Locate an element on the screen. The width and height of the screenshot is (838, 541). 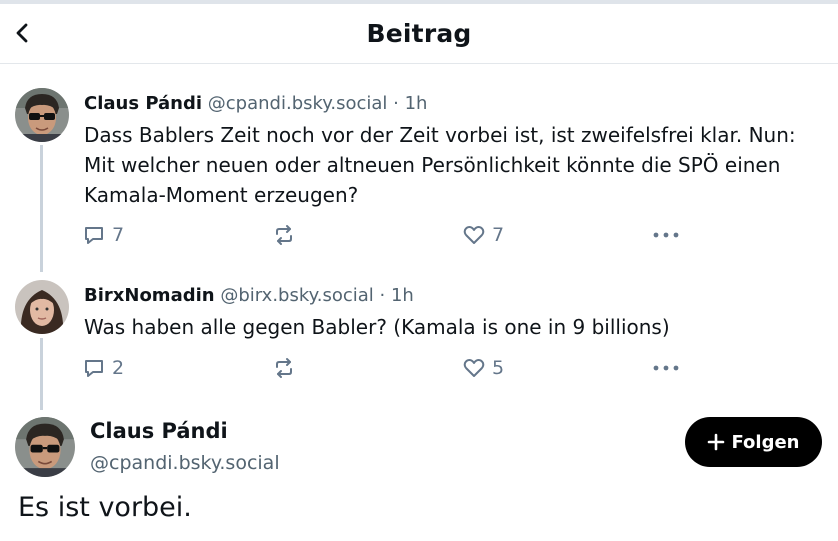
main-post-handle: @cpandi.bsky.social is located at coordinates (185, 463).